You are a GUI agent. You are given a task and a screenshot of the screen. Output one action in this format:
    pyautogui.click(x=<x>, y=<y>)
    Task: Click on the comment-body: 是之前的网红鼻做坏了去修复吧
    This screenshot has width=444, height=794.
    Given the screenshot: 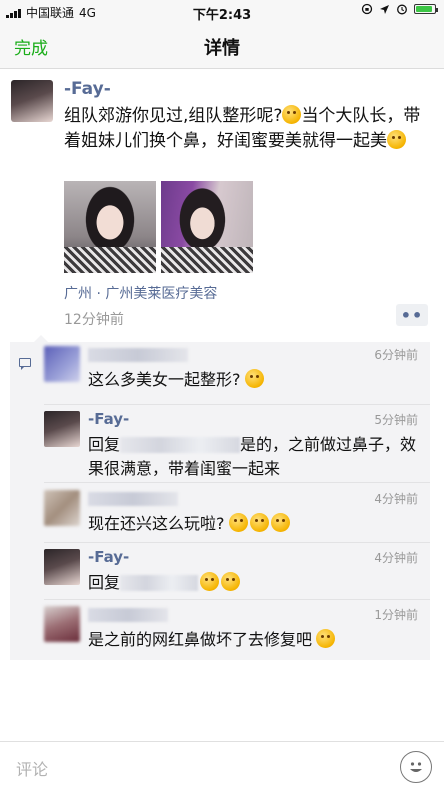 What is the action you would take?
    pyautogui.click(x=200, y=639)
    